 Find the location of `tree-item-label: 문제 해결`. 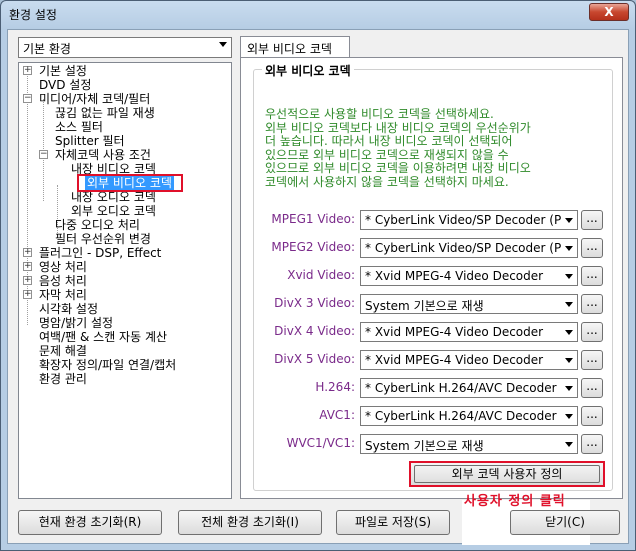

tree-item-label: 문제 해결 is located at coordinates (63, 351).